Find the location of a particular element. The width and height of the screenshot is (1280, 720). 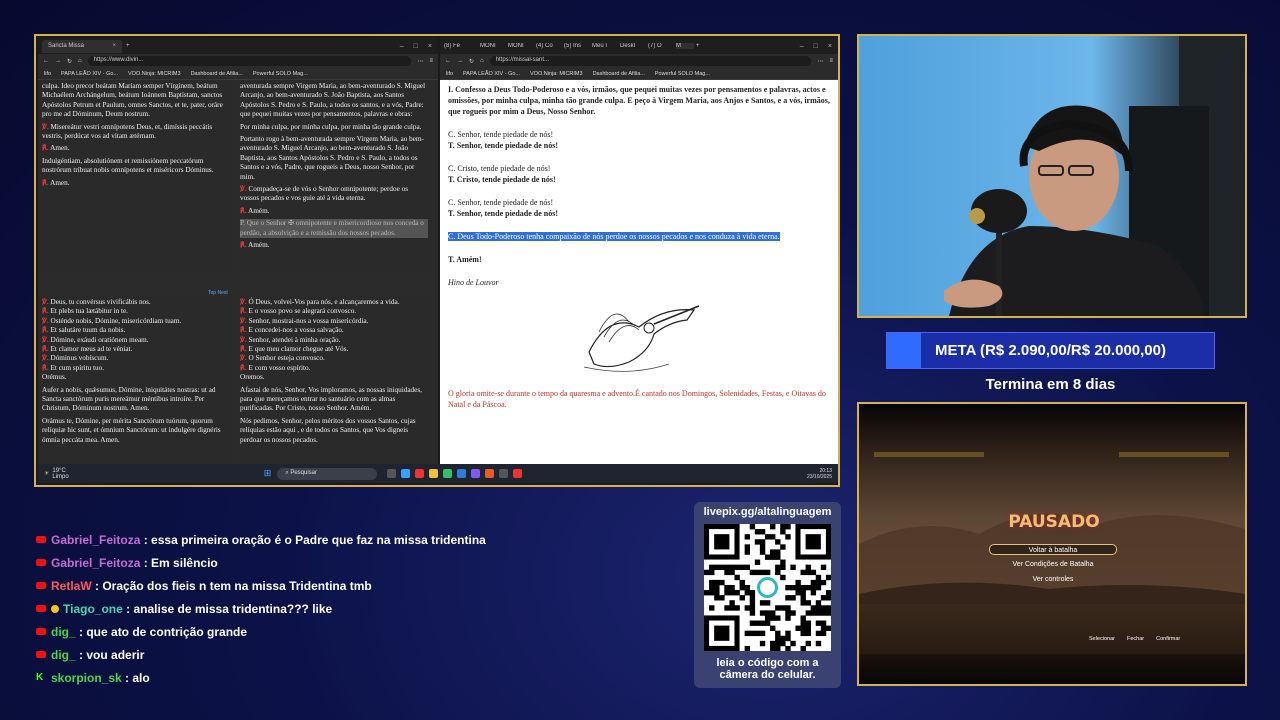

left-tab-sancta-missa: Sancta Missa × is located at coordinates (82, 46).